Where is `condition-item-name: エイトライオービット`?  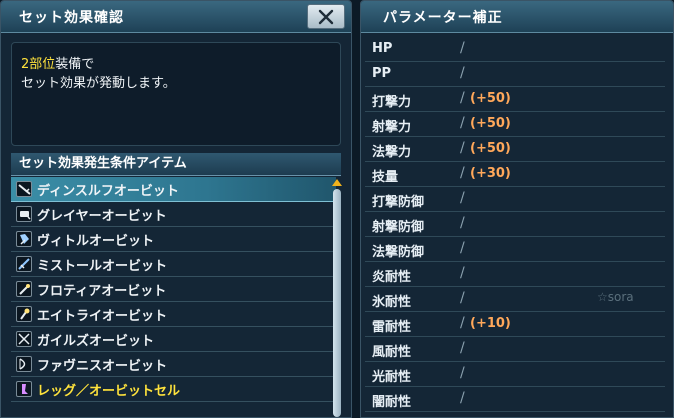
condition-item-name: エイトライオービット is located at coordinates (102, 316).